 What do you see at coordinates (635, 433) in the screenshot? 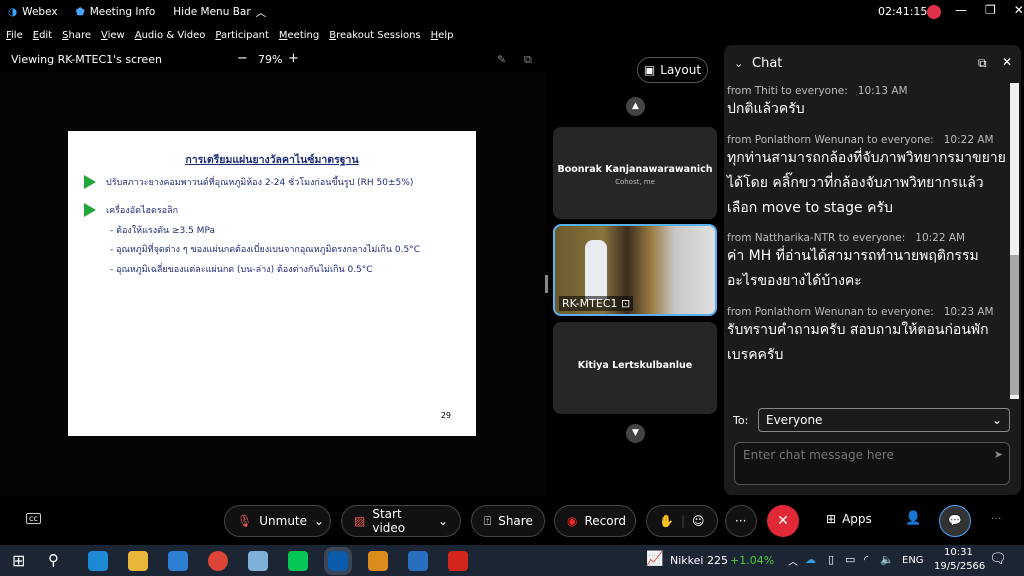
I see `scroll-down-button: ▼` at bounding box center [635, 433].